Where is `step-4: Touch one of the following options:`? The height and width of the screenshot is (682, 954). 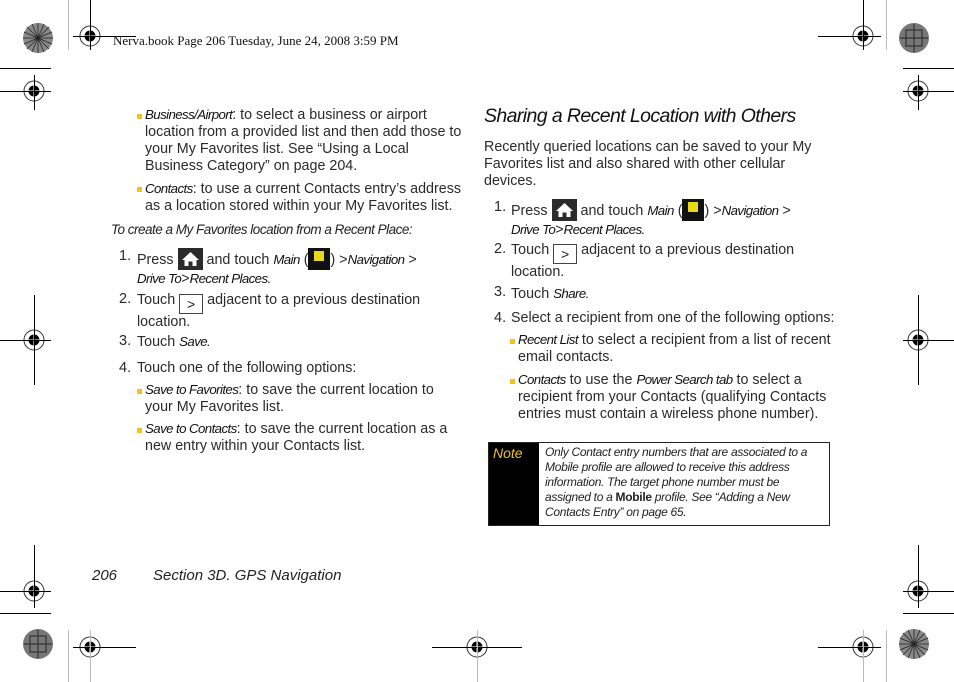
step-4: Touch one of the following options: is located at coordinates (247, 368).